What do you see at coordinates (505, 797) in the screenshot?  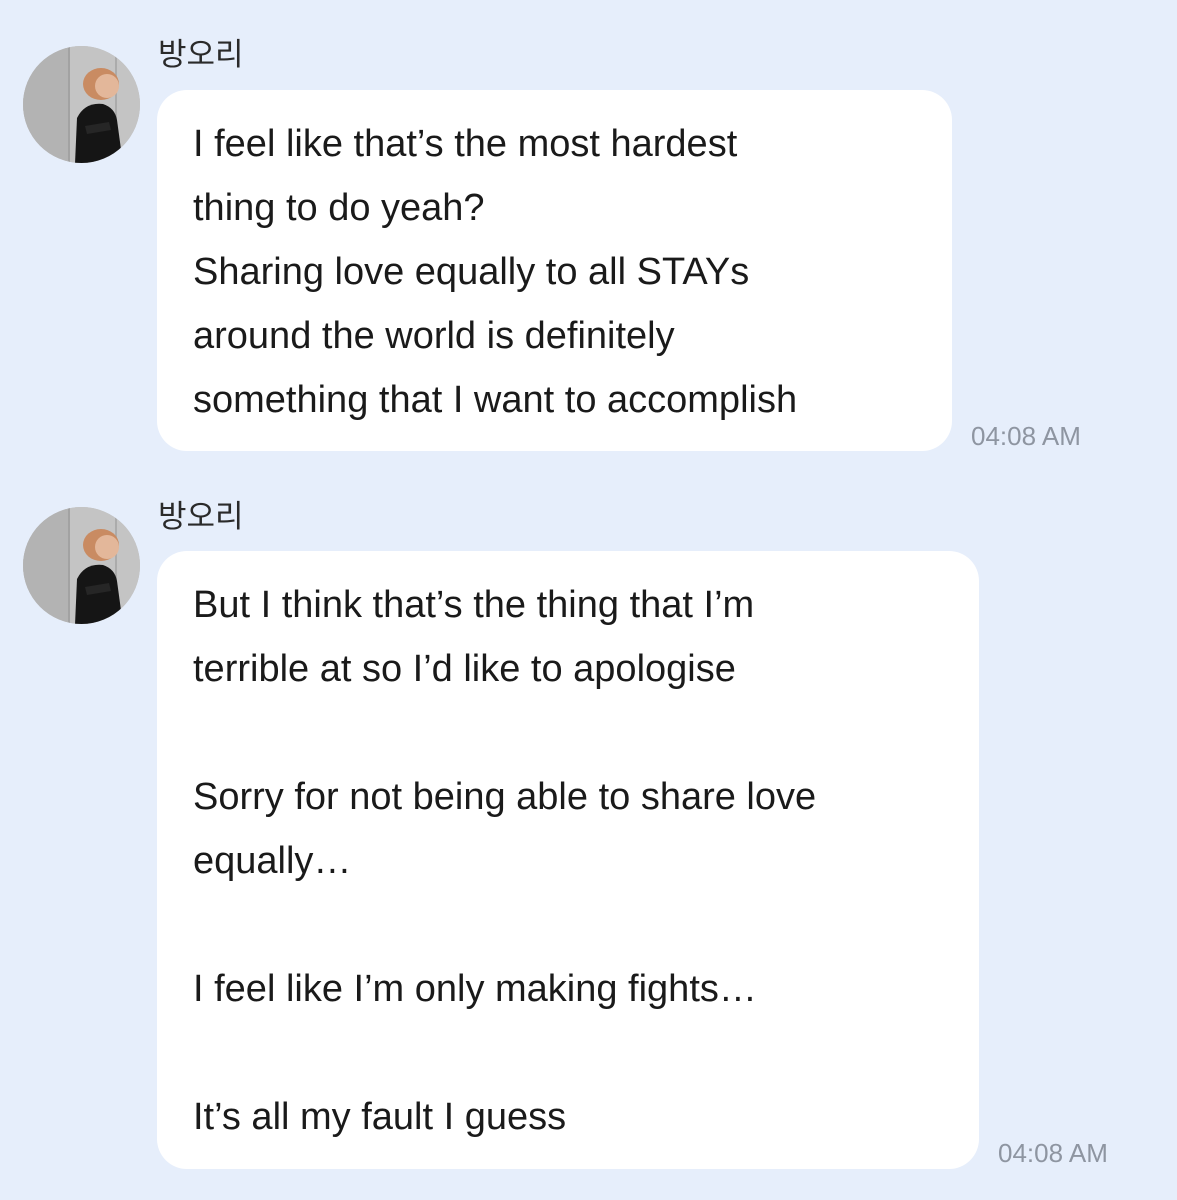 I see `message-text-line: Sorry for not being able to share love` at bounding box center [505, 797].